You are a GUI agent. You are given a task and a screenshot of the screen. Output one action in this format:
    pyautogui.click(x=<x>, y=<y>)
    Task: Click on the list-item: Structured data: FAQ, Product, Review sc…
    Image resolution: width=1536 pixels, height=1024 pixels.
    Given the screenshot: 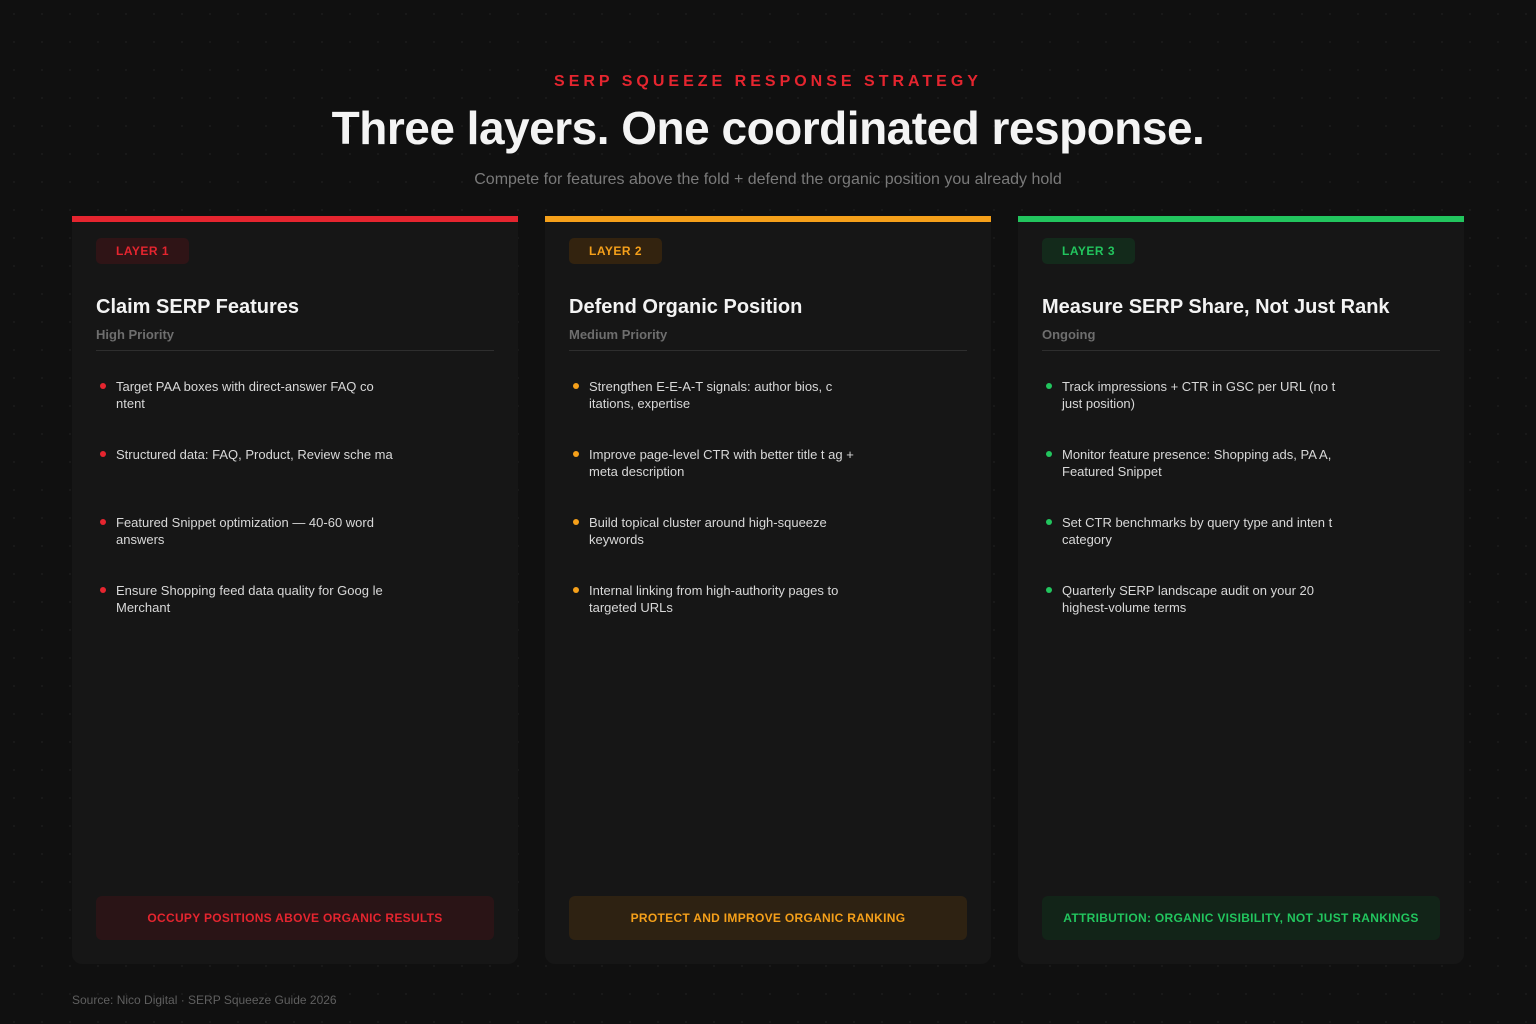 What is the action you would take?
    pyautogui.click(x=246, y=480)
    